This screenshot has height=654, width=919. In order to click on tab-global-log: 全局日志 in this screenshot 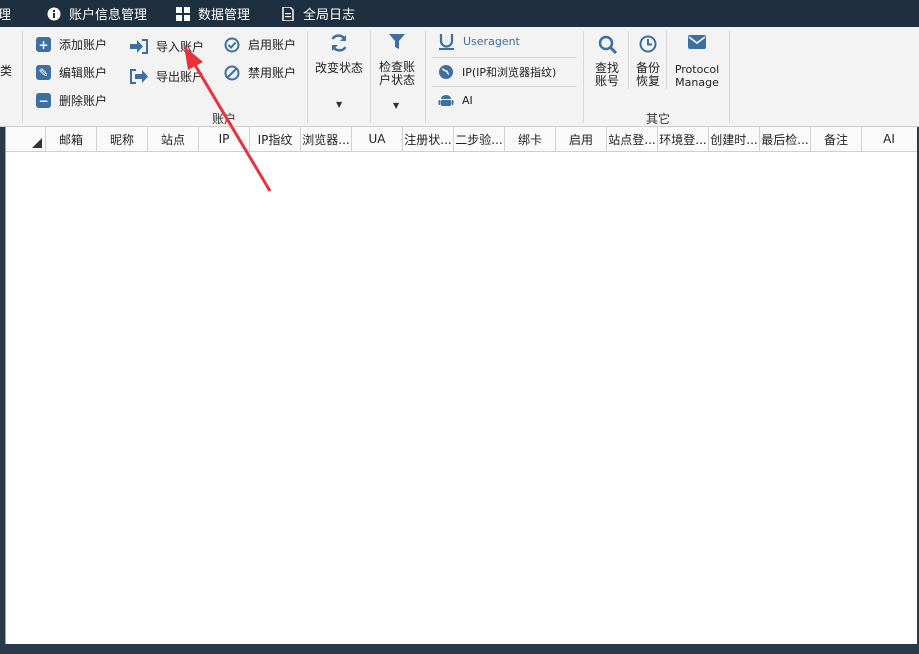, I will do `click(318, 13)`.